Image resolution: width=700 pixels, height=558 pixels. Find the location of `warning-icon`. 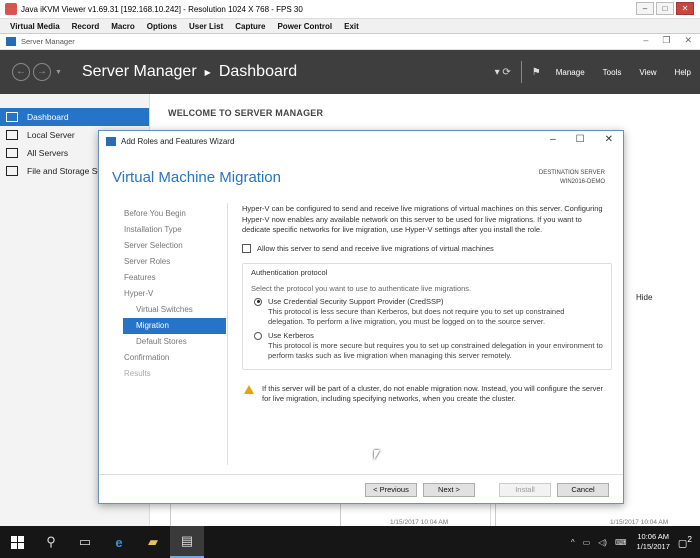

warning-icon is located at coordinates (249, 389).